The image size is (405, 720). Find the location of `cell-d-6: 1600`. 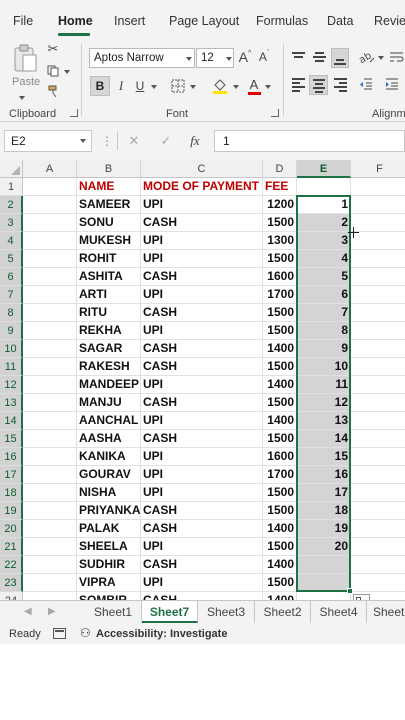

cell-d-6: 1600 is located at coordinates (280, 277).